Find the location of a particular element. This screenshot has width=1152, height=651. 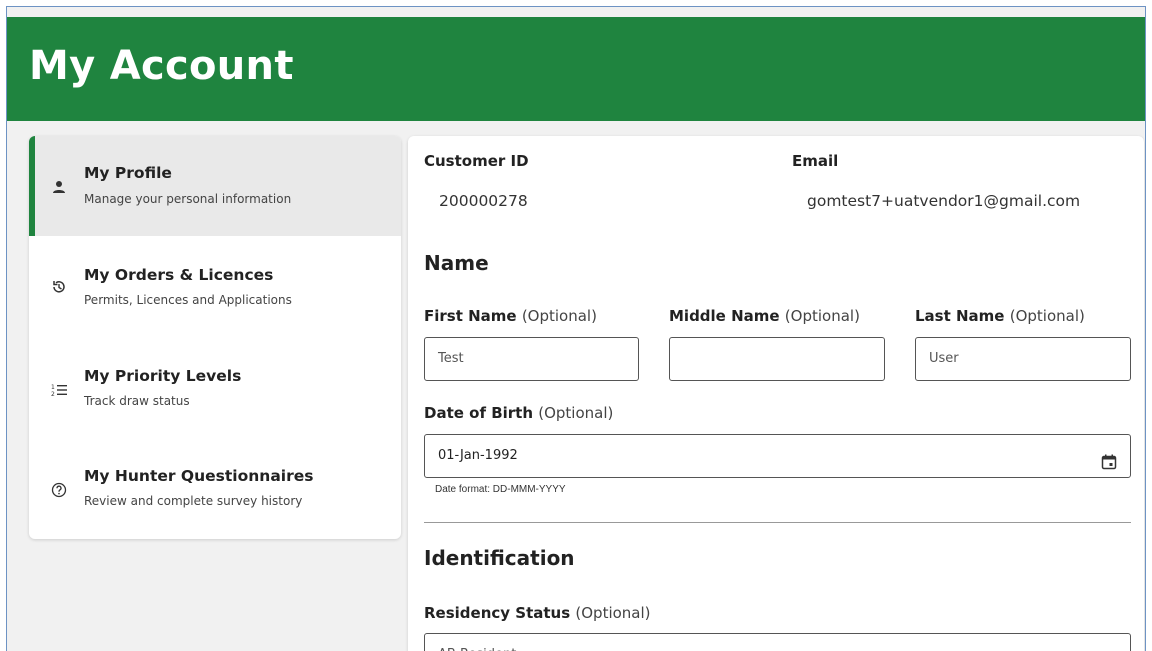

sidebar-item-subtitle: Review and complete survey history is located at coordinates (193, 501).